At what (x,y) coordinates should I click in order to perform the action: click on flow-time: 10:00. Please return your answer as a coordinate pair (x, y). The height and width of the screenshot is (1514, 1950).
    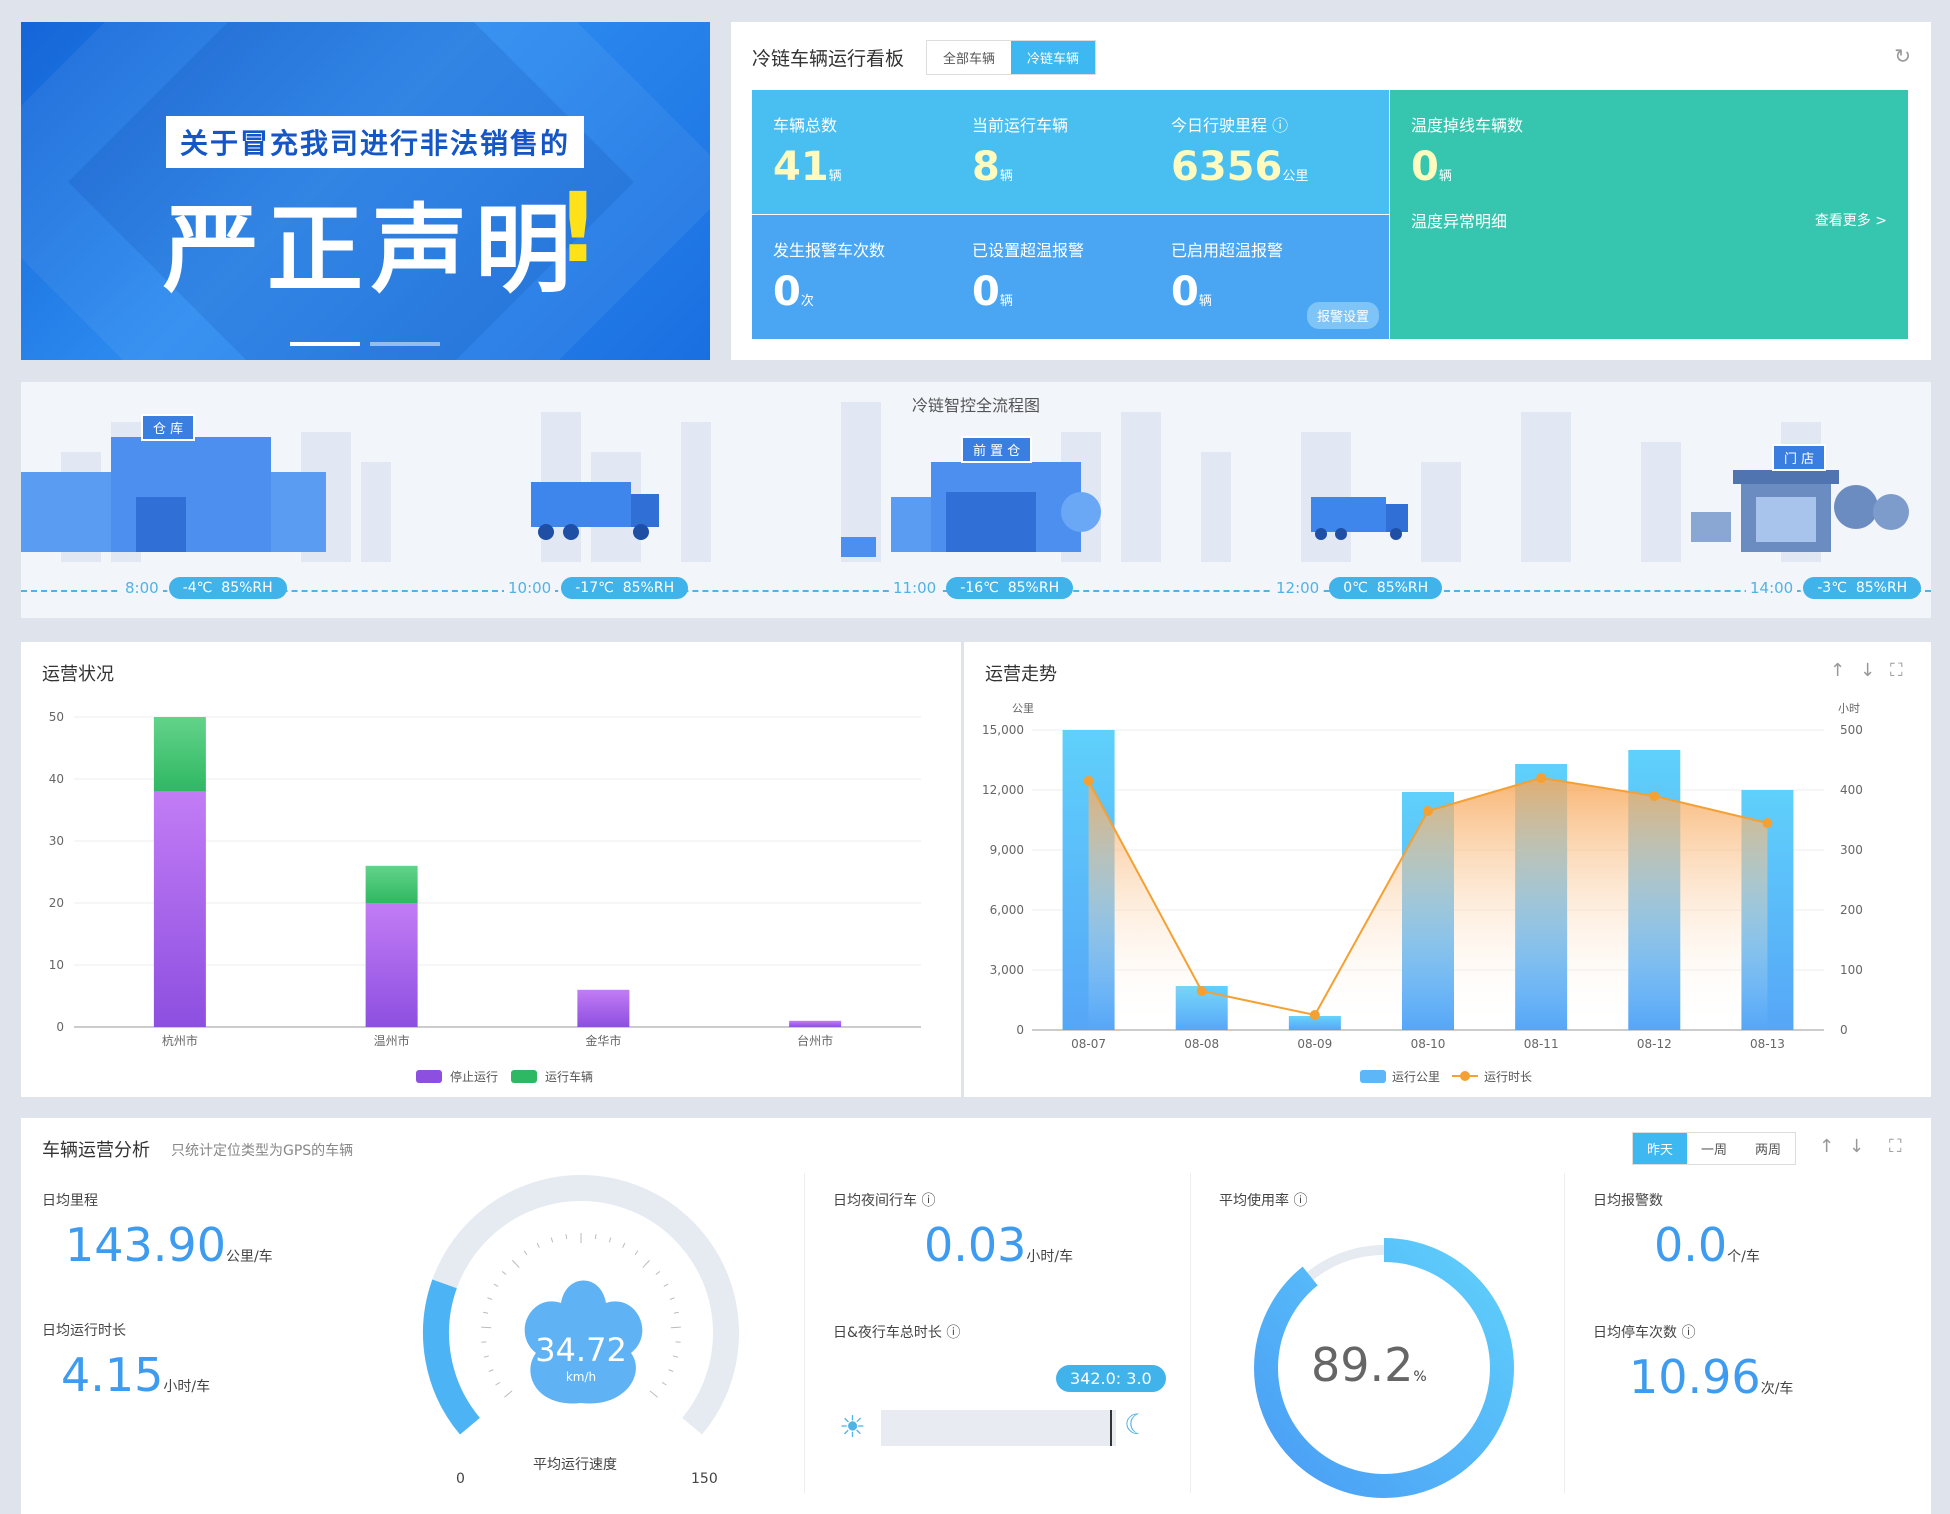
    Looking at the image, I should click on (530, 588).